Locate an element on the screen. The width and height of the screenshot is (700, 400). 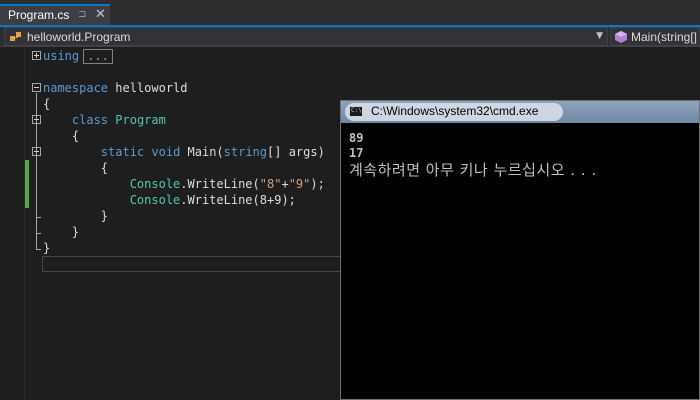
expression: 8+9 is located at coordinates (270, 200).